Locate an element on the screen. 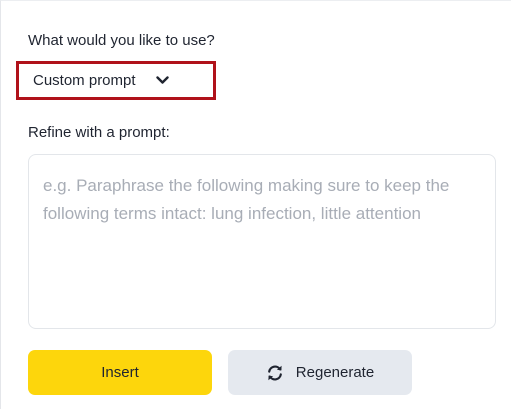  insert-button: Insert is located at coordinates (120, 372).